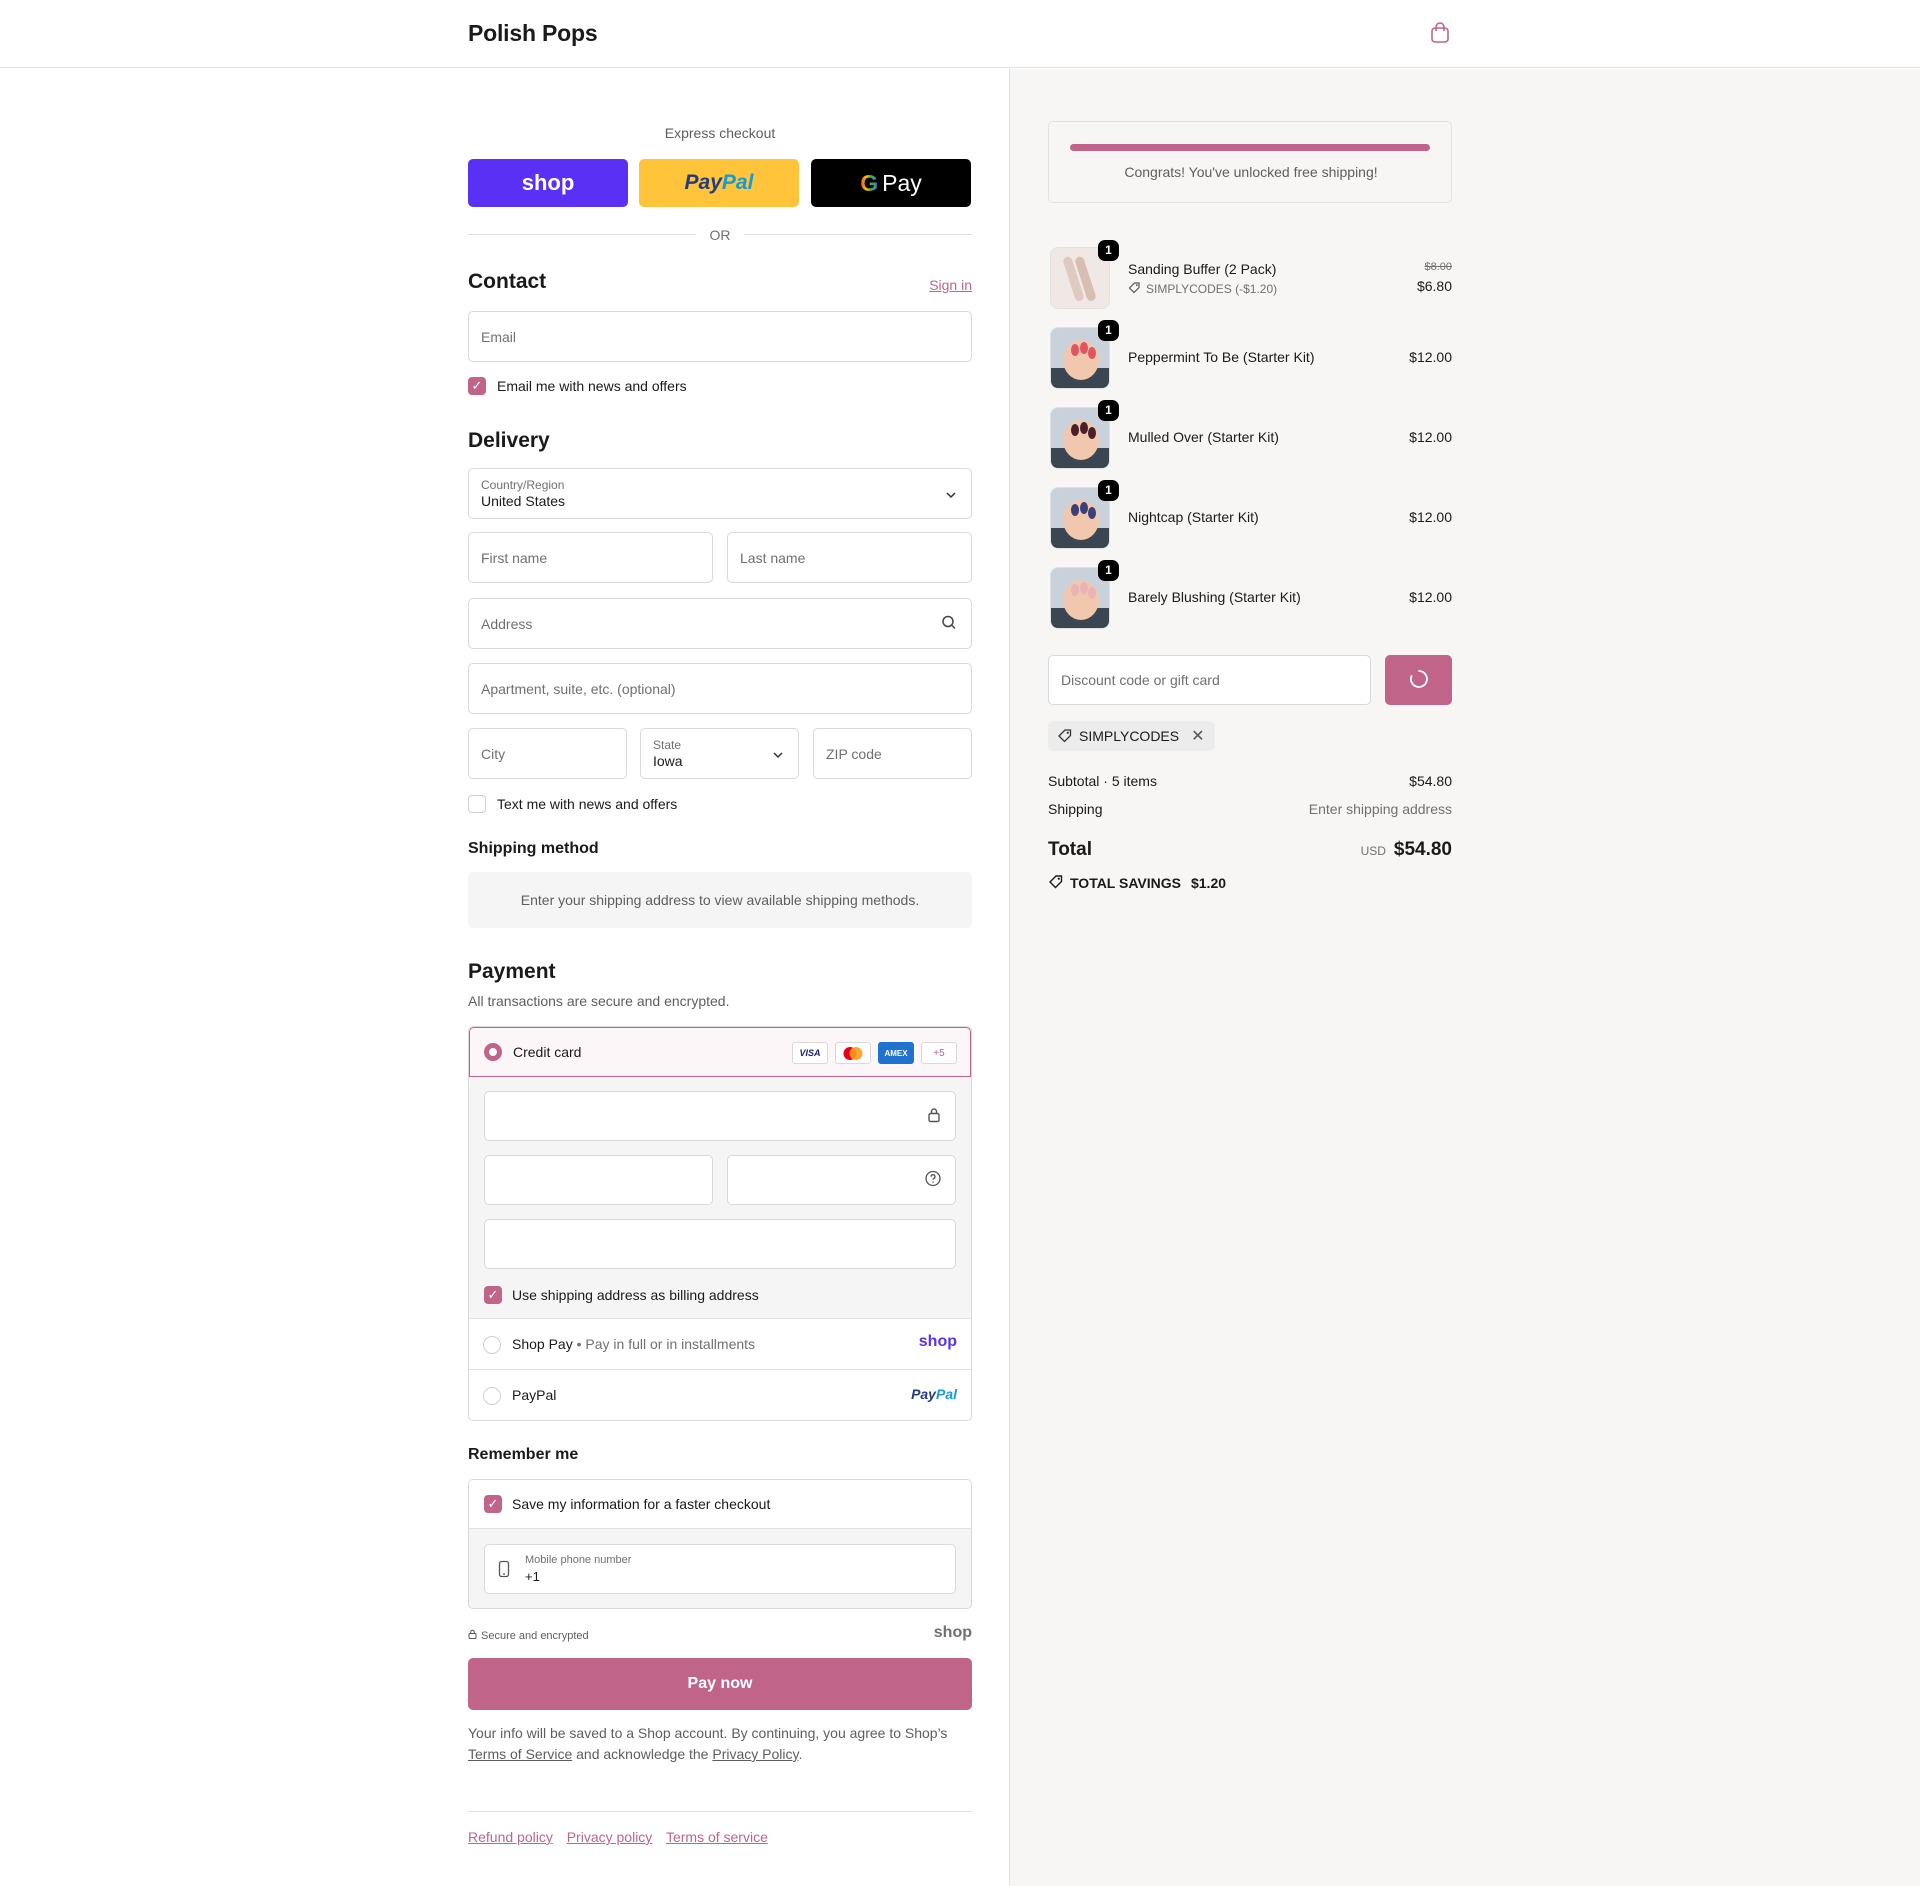 This screenshot has width=1920, height=1886. I want to click on shopping-bag-icon, so click(1440, 33).